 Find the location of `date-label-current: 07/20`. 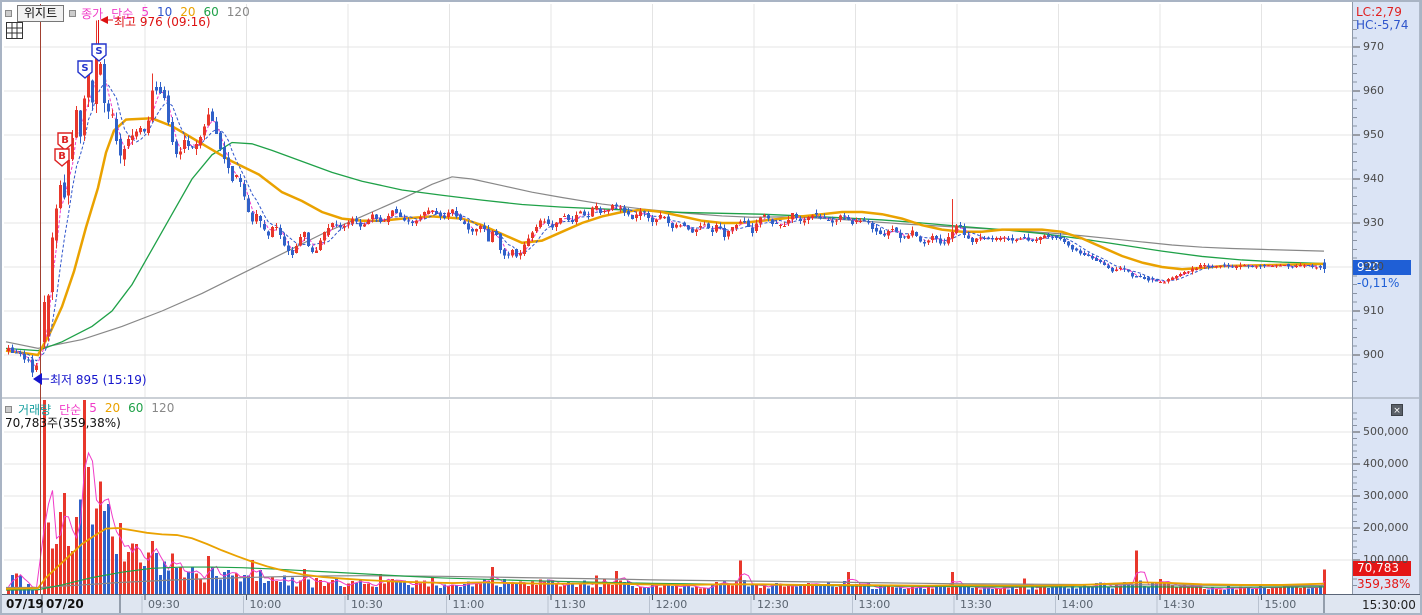

date-label-current: 07/20 is located at coordinates (65, 604).